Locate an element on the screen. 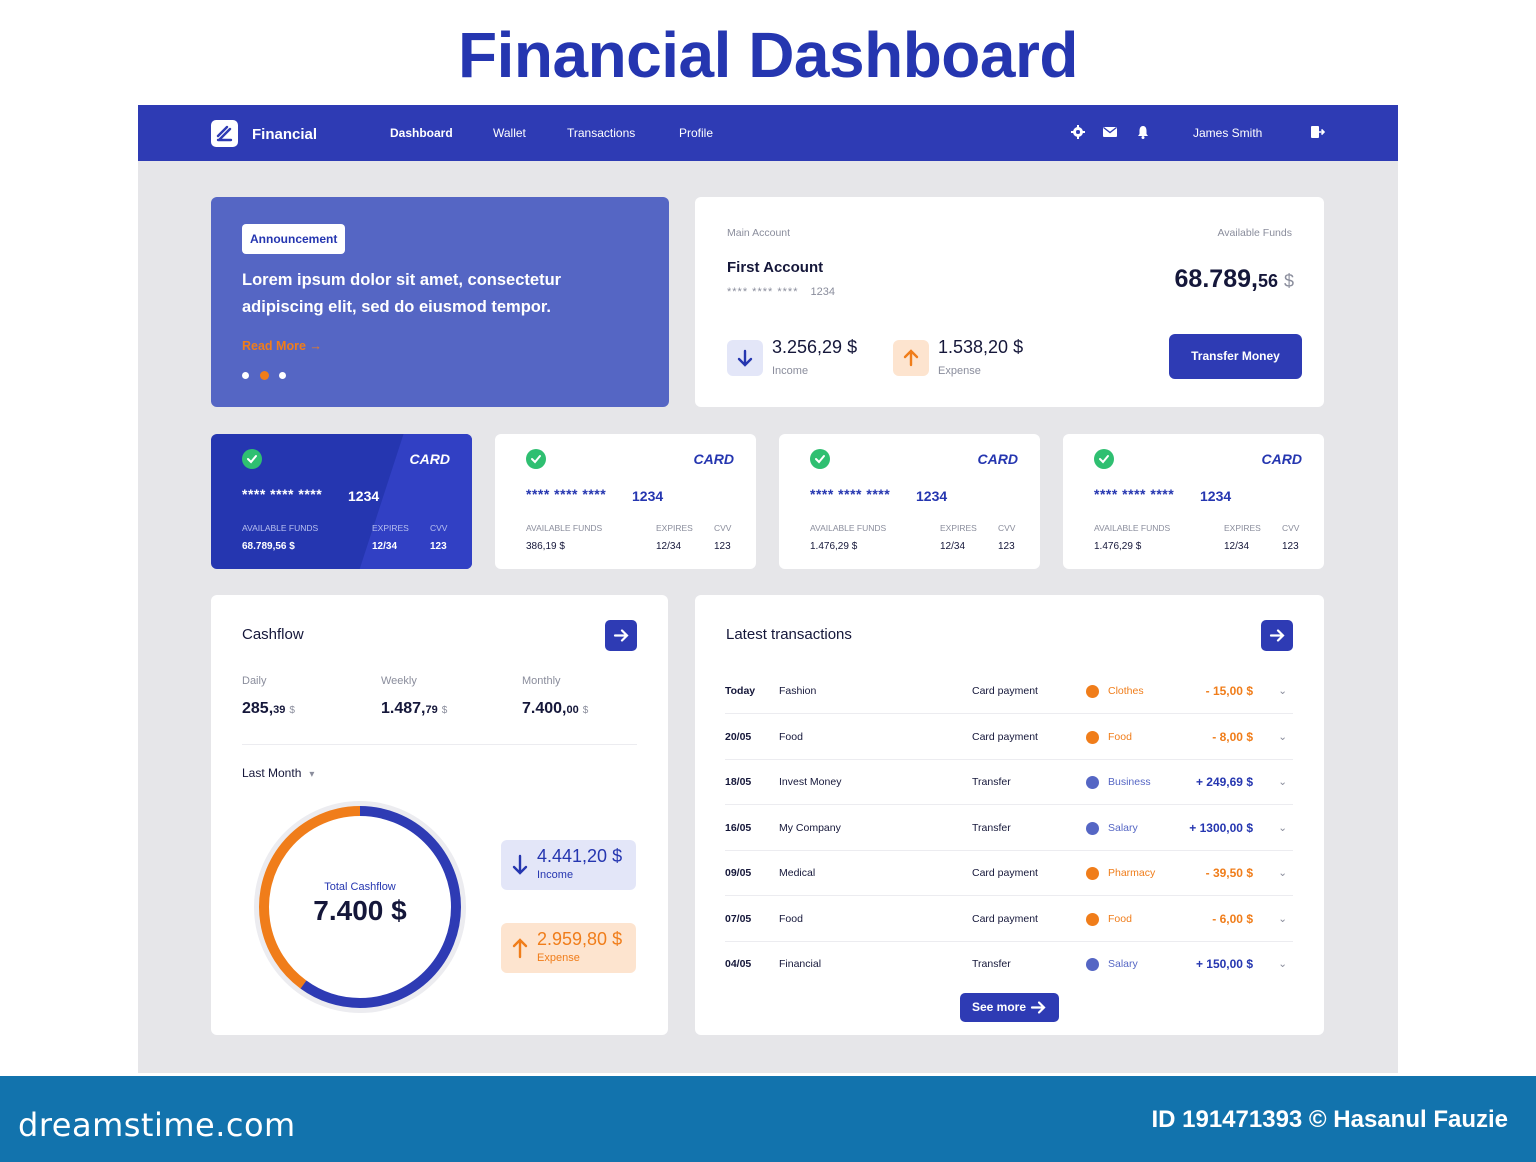 The image size is (1536, 1162). period-weekly-value: 1.487,79 $ is located at coordinates (414, 709).